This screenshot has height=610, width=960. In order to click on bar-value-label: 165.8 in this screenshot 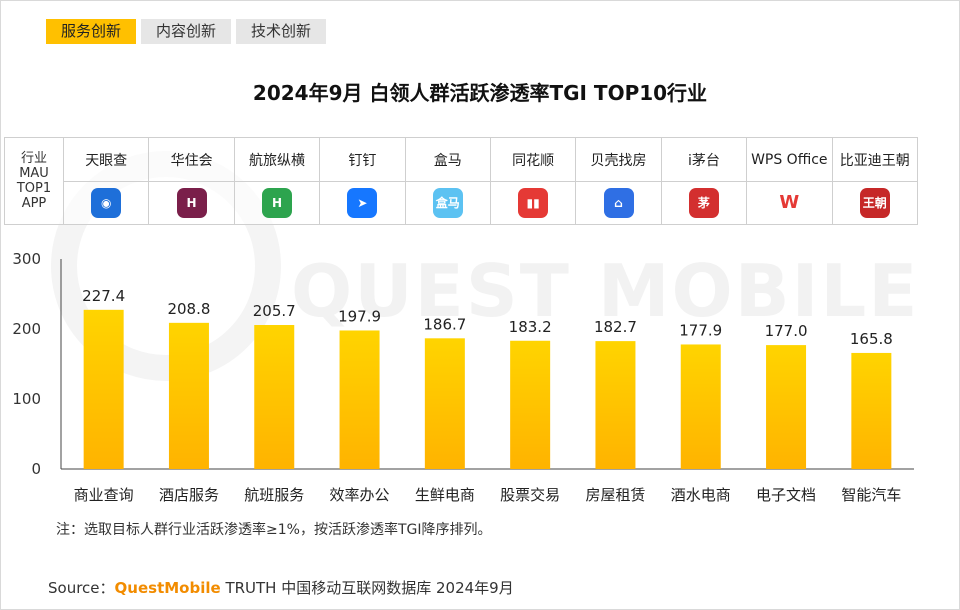, I will do `click(871, 339)`.